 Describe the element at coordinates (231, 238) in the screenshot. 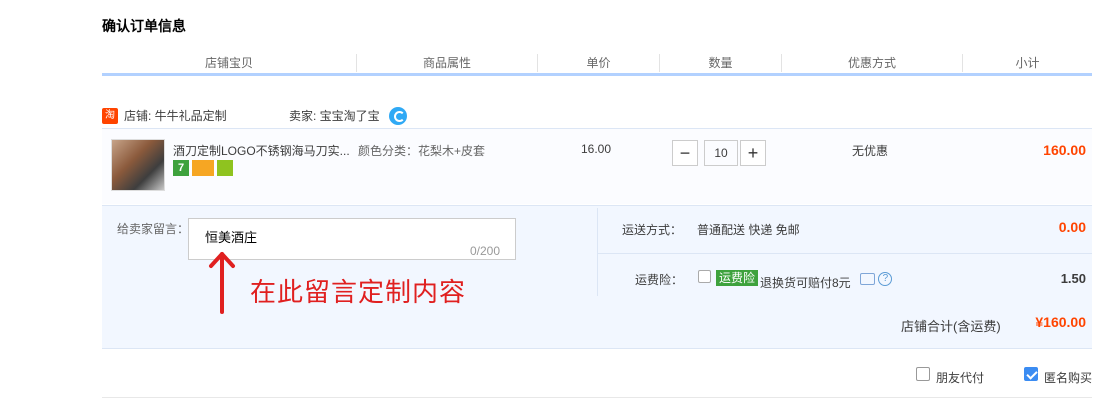

I see `seller-message-text: 恒美酒庄` at that location.